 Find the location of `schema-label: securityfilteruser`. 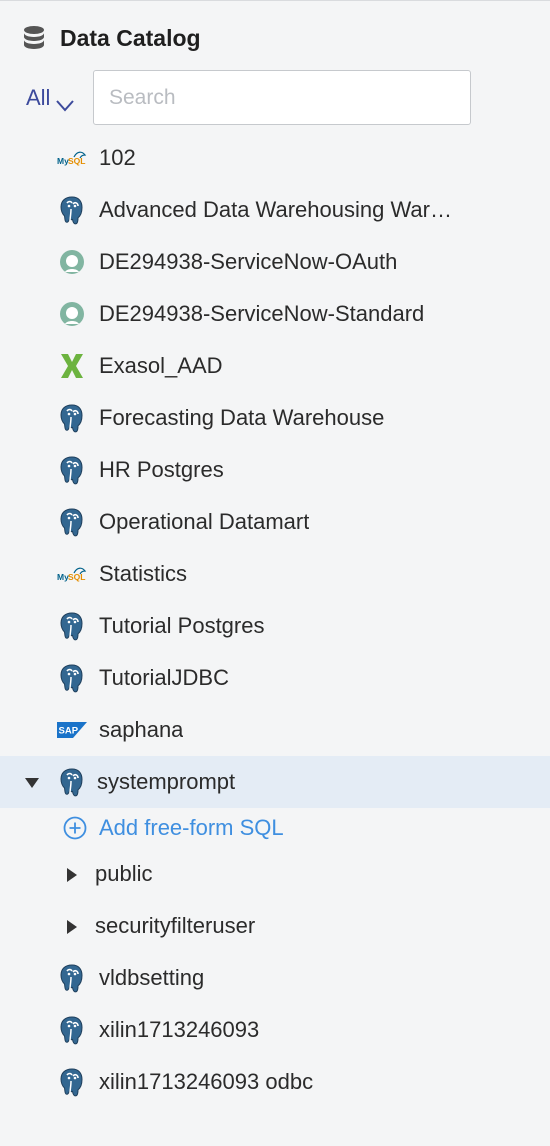

schema-label: securityfilteruser is located at coordinates (175, 925).